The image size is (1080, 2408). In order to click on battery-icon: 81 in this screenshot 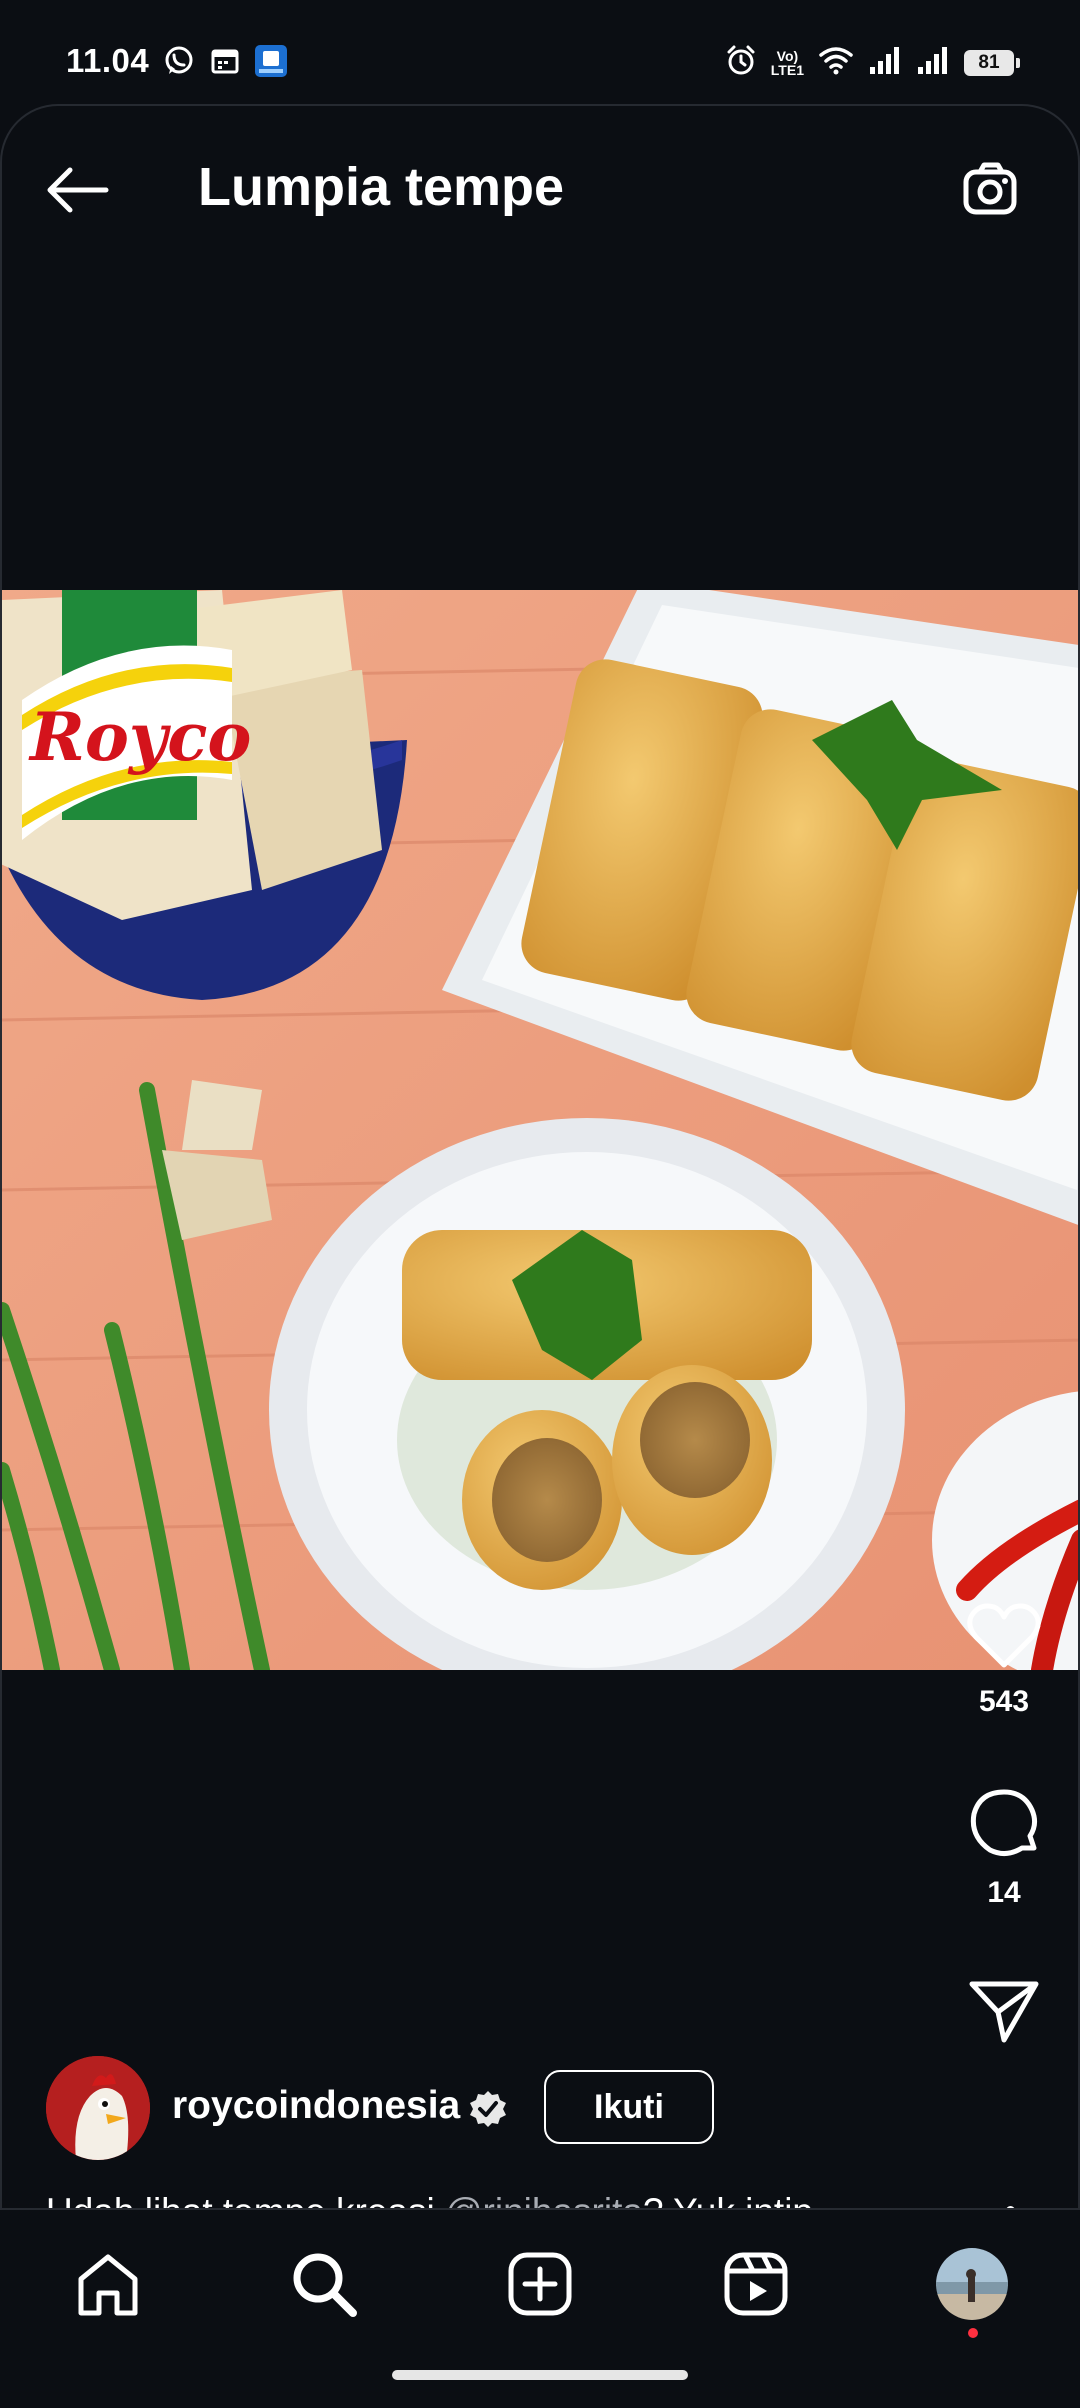, I will do `click(992, 62)`.